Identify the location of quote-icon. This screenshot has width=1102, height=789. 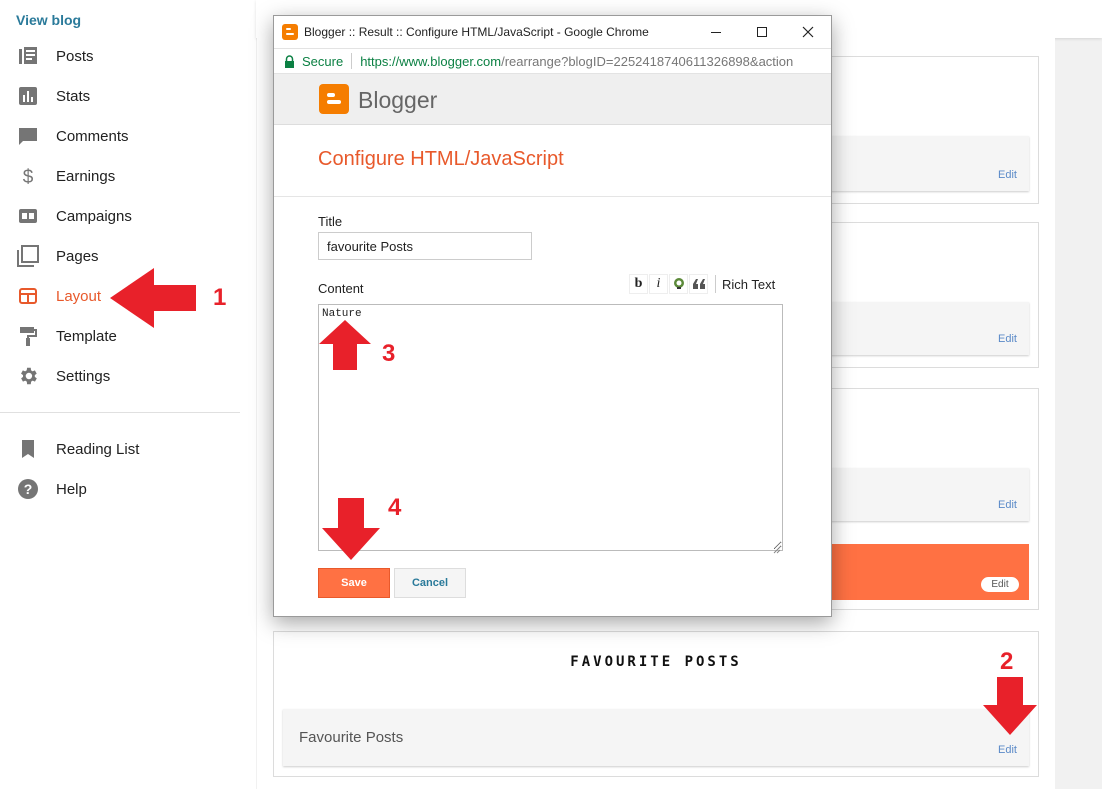
(698, 284).